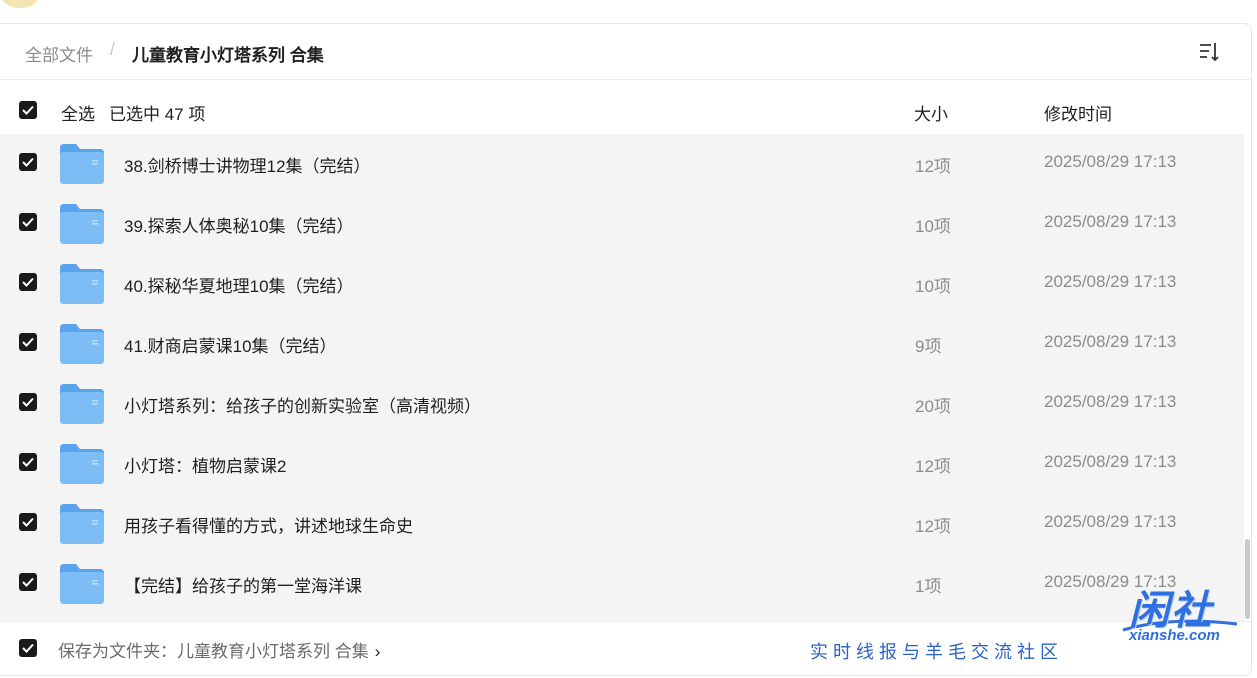 The height and width of the screenshot is (678, 1257). Describe the element at coordinates (230, 346) in the screenshot. I see `file-name: 41.财商启蒙课10集（完结）` at that location.